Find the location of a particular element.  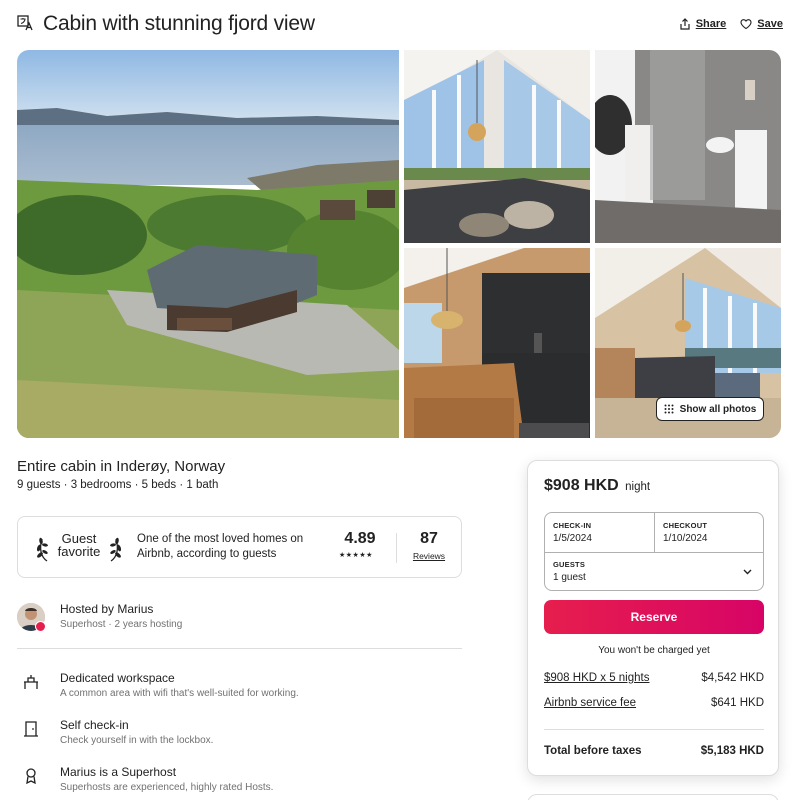

share-icon is located at coordinates (685, 24).